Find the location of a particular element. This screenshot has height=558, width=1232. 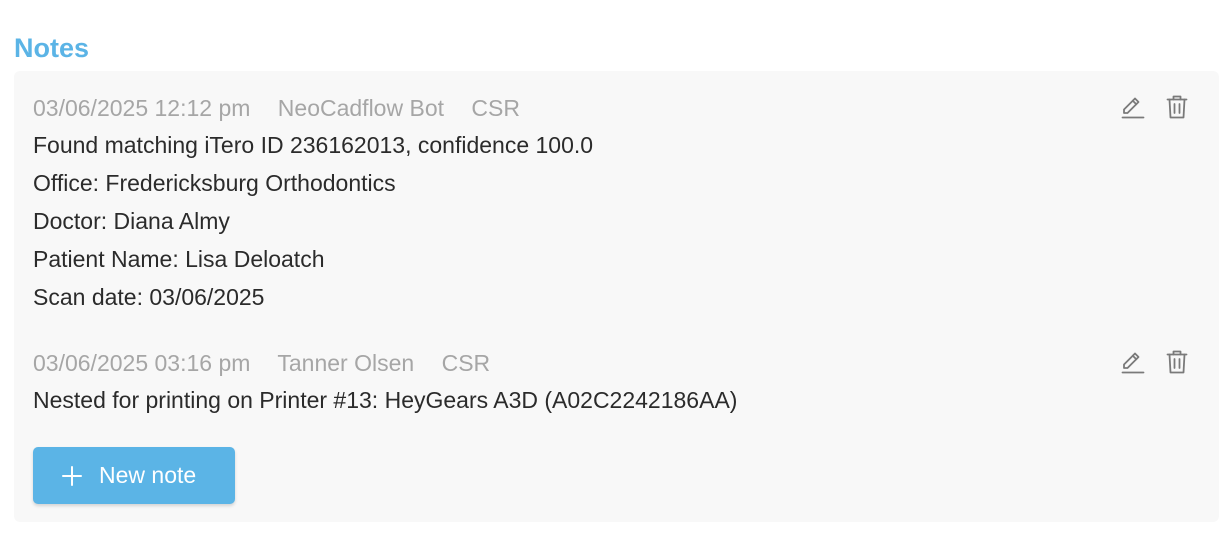

plus-icon is located at coordinates (72, 476).